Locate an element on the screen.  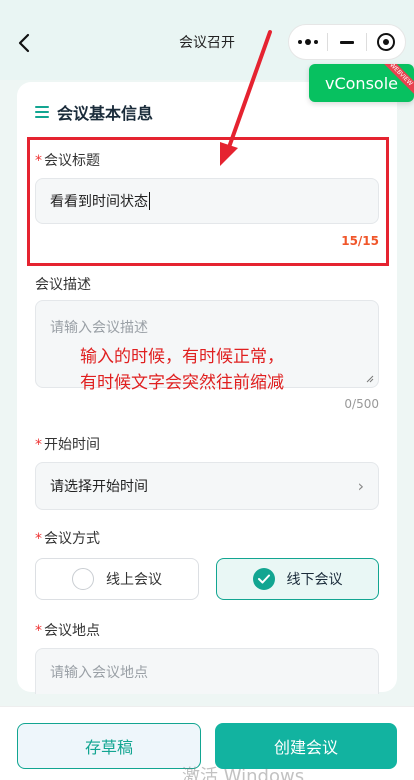
method-label: * 会议方式 is located at coordinates (67, 539).